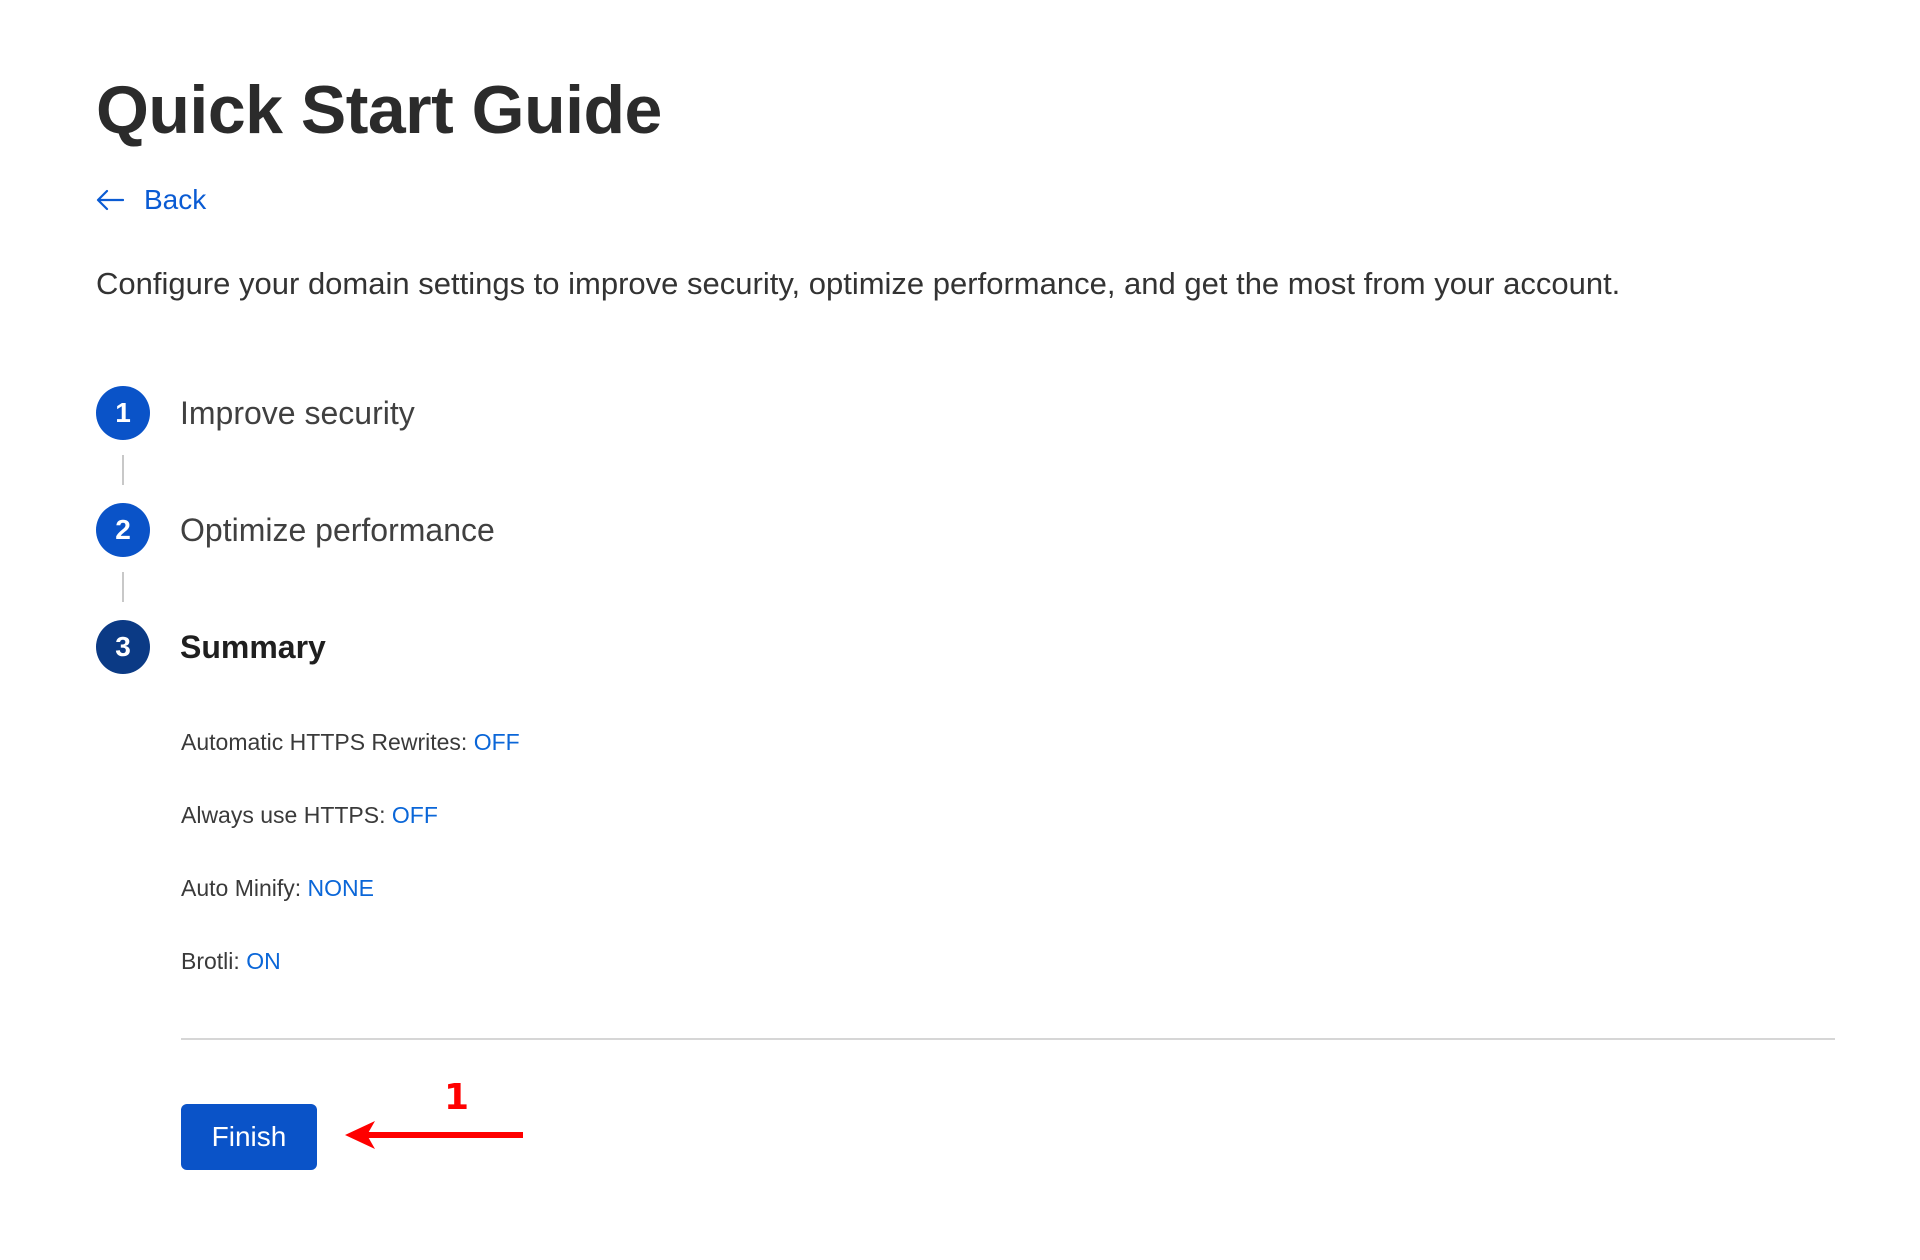 The height and width of the screenshot is (1260, 1920). I want to click on arrow-left-icon, so click(110, 200).